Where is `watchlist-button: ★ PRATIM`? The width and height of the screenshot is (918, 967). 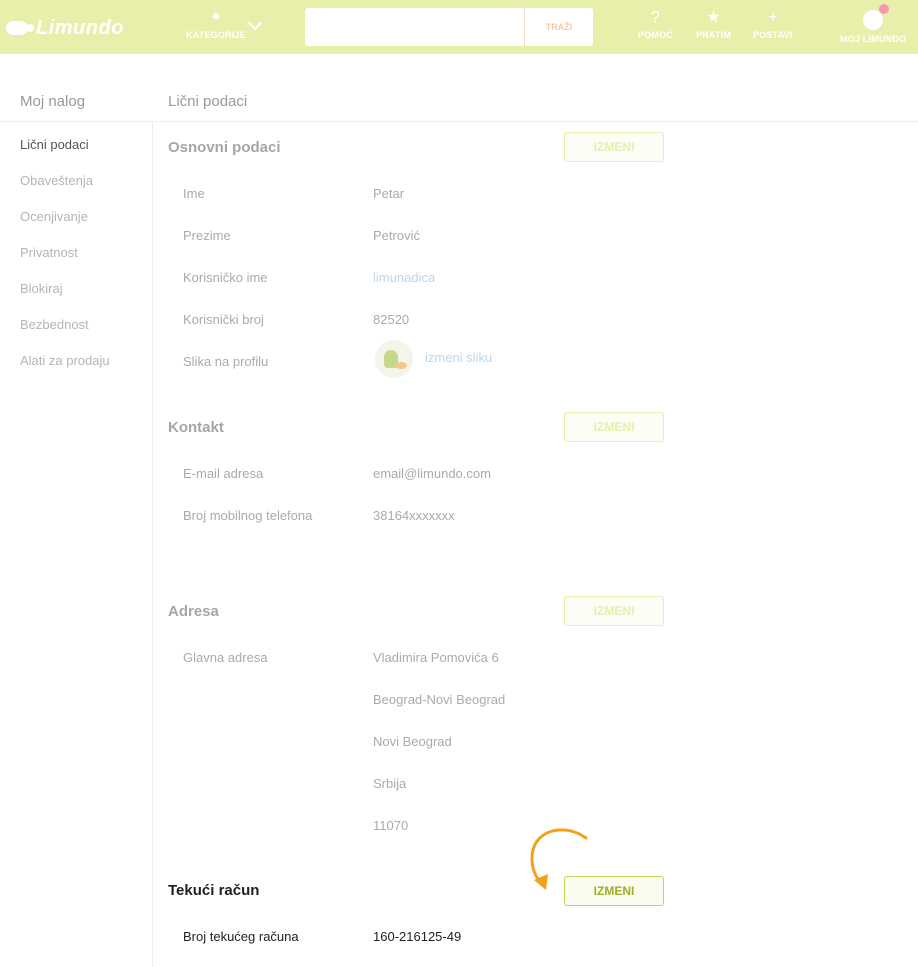 watchlist-button: ★ PRATIM is located at coordinates (713, 24).